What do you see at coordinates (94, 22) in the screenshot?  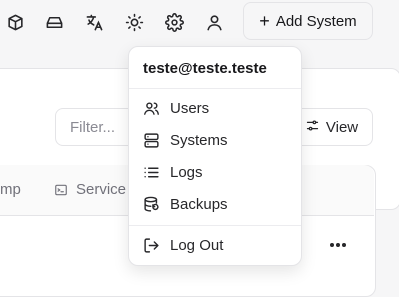 I see `languages-icon` at bounding box center [94, 22].